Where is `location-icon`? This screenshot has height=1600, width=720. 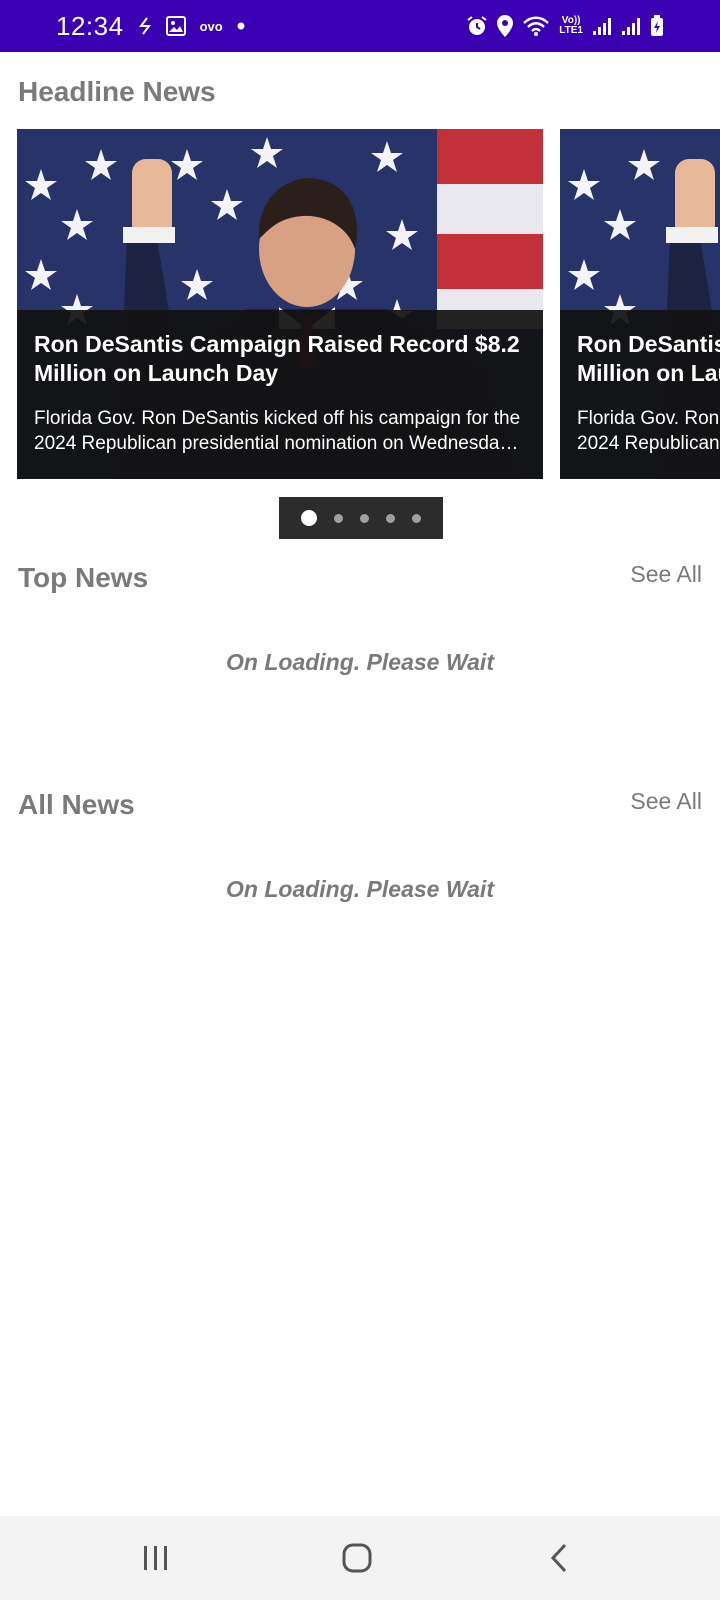 location-icon is located at coordinates (505, 26).